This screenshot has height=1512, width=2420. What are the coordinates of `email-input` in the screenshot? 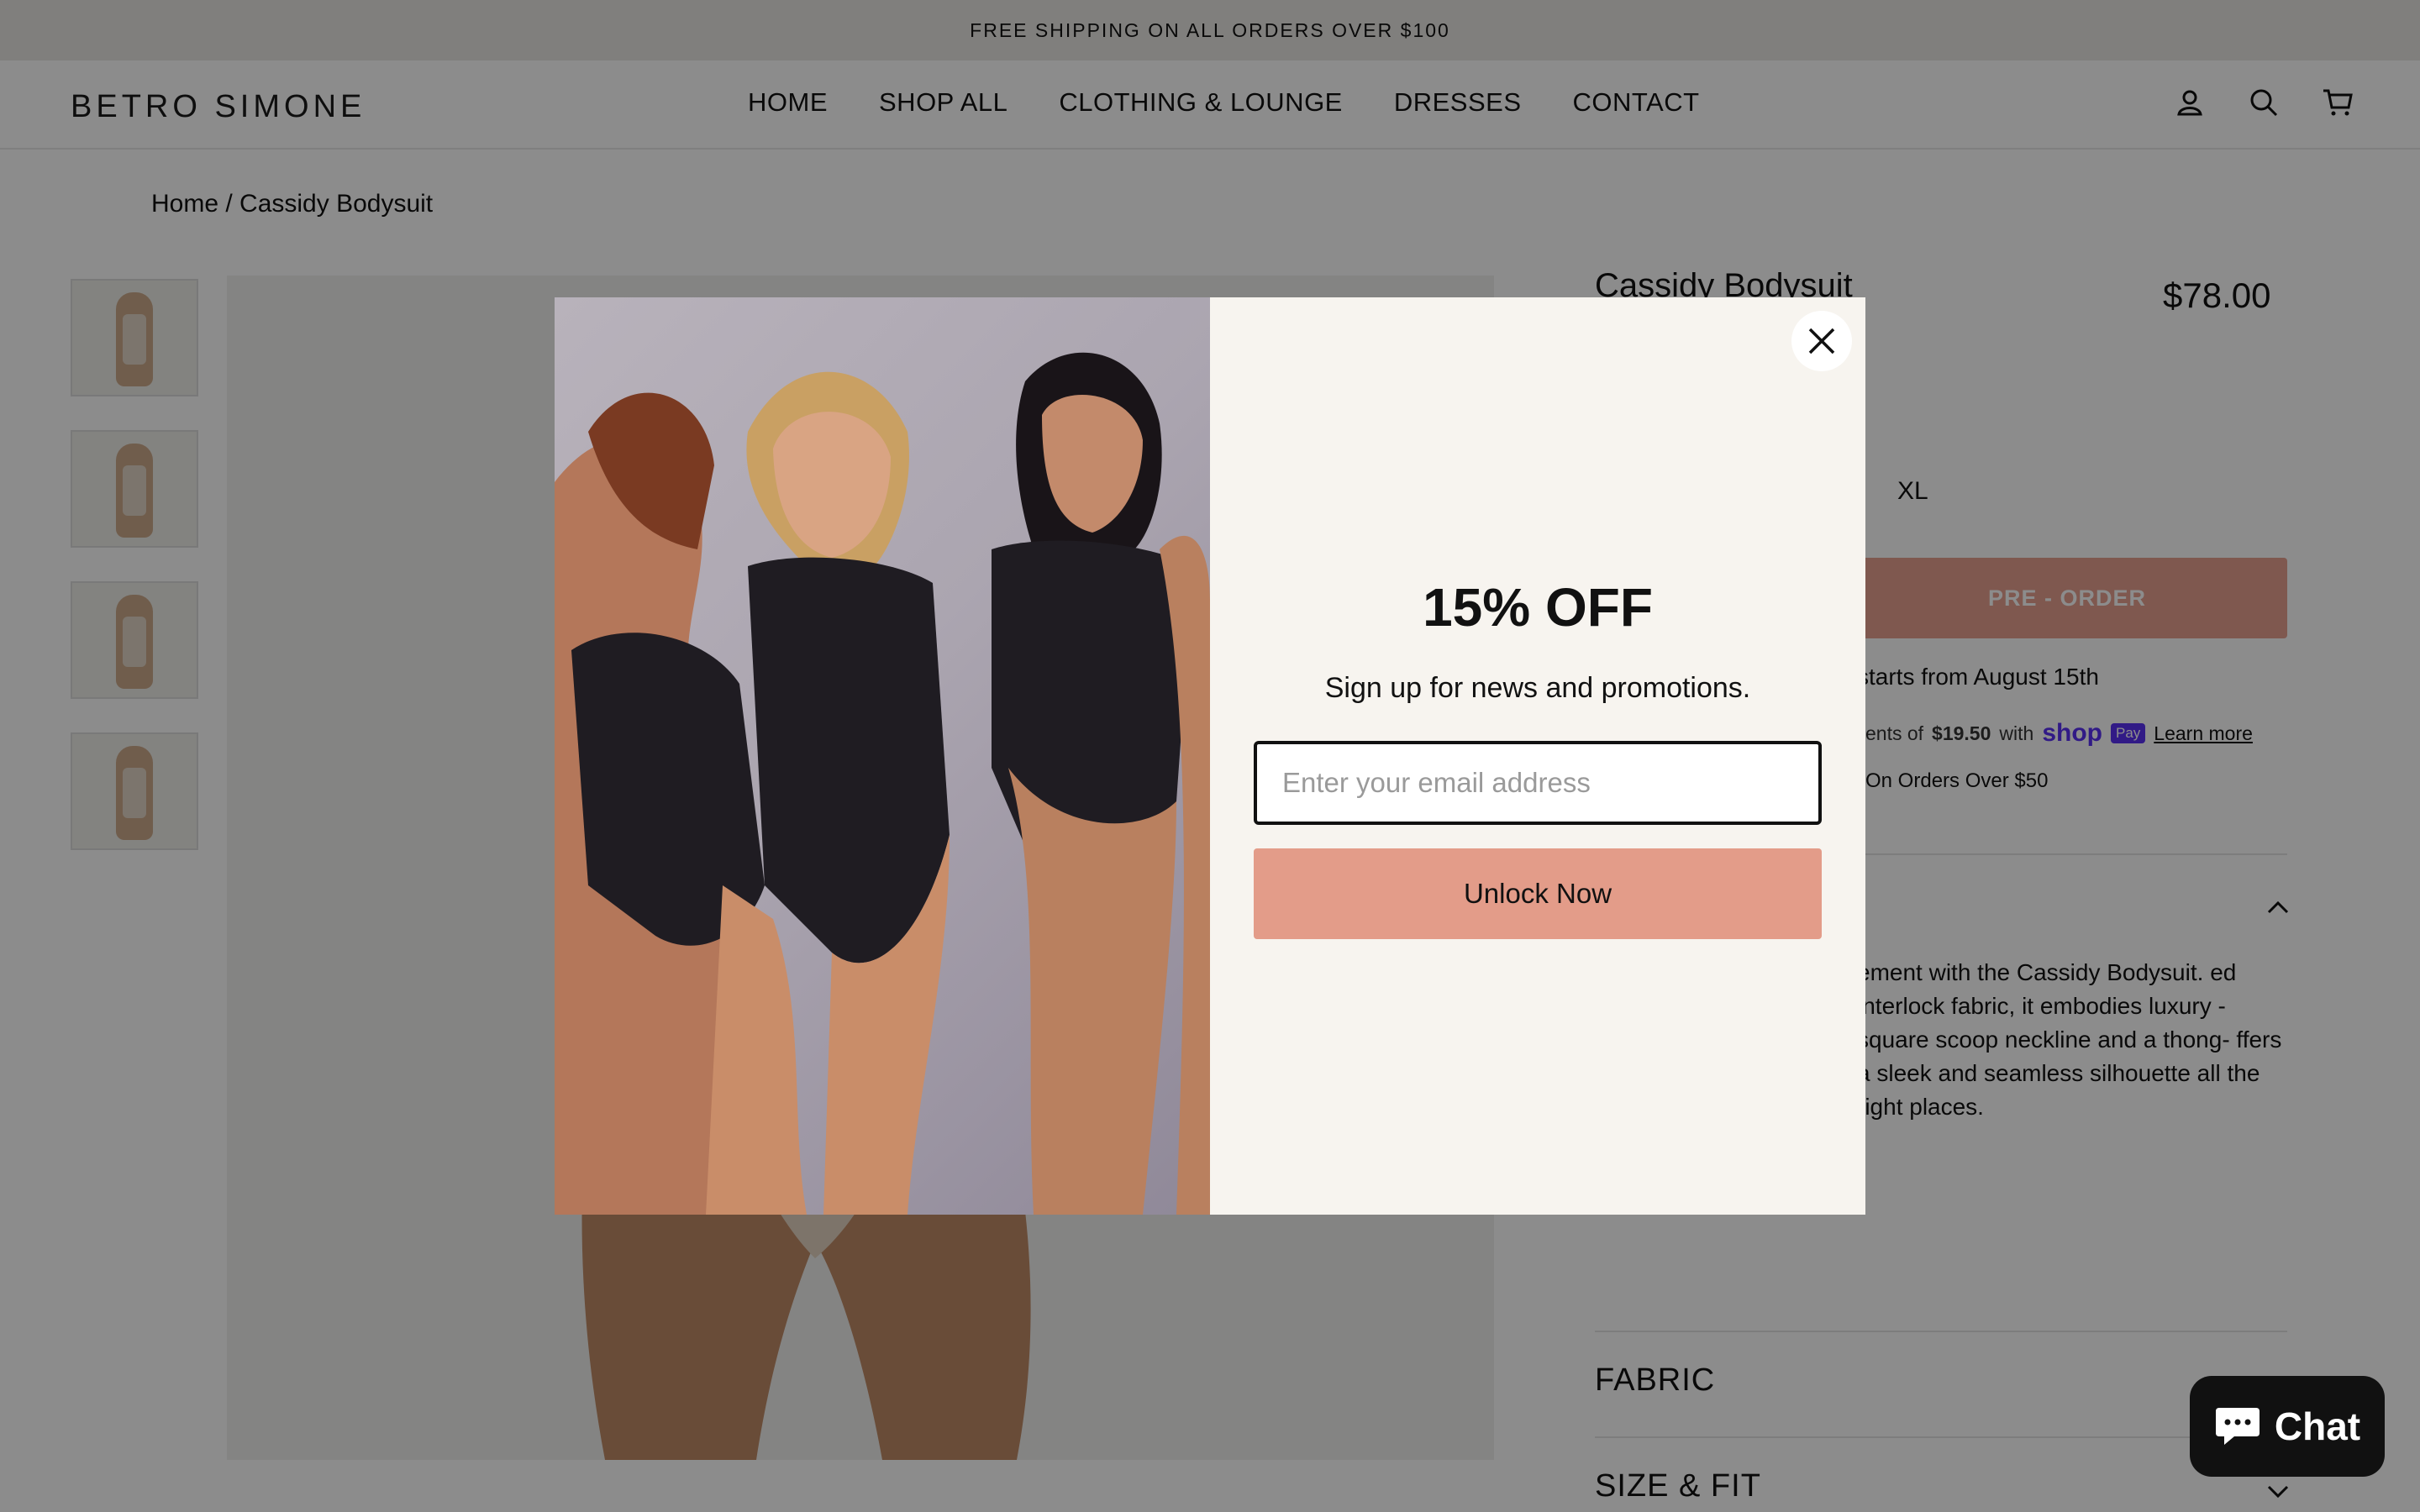 It's located at (1538, 783).